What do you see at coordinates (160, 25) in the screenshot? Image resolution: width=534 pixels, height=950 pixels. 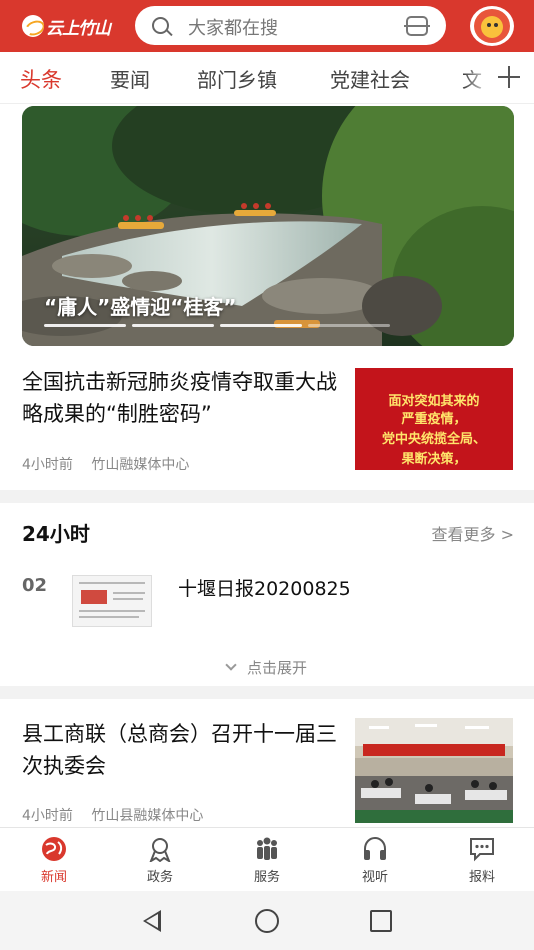 I see `search-icon` at bounding box center [160, 25].